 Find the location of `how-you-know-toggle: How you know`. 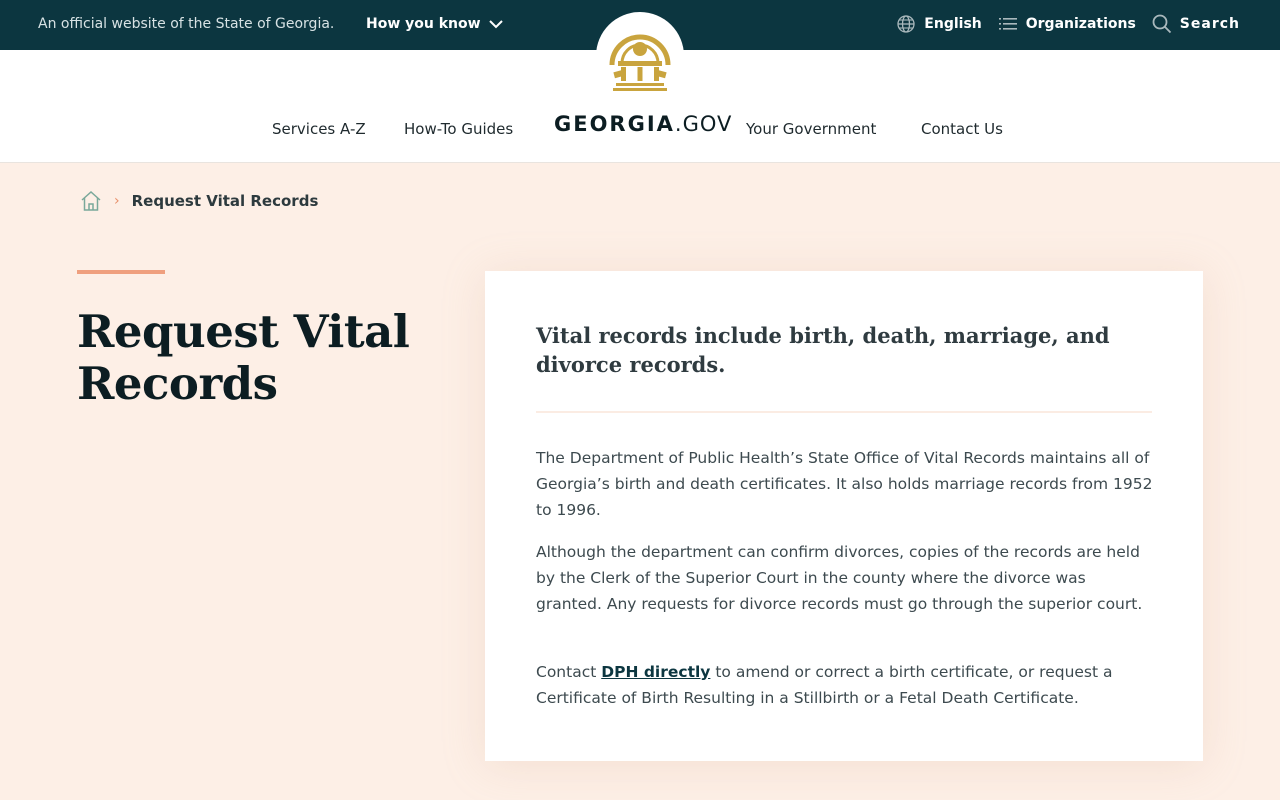

how-you-know-toggle: How you know is located at coordinates (434, 24).